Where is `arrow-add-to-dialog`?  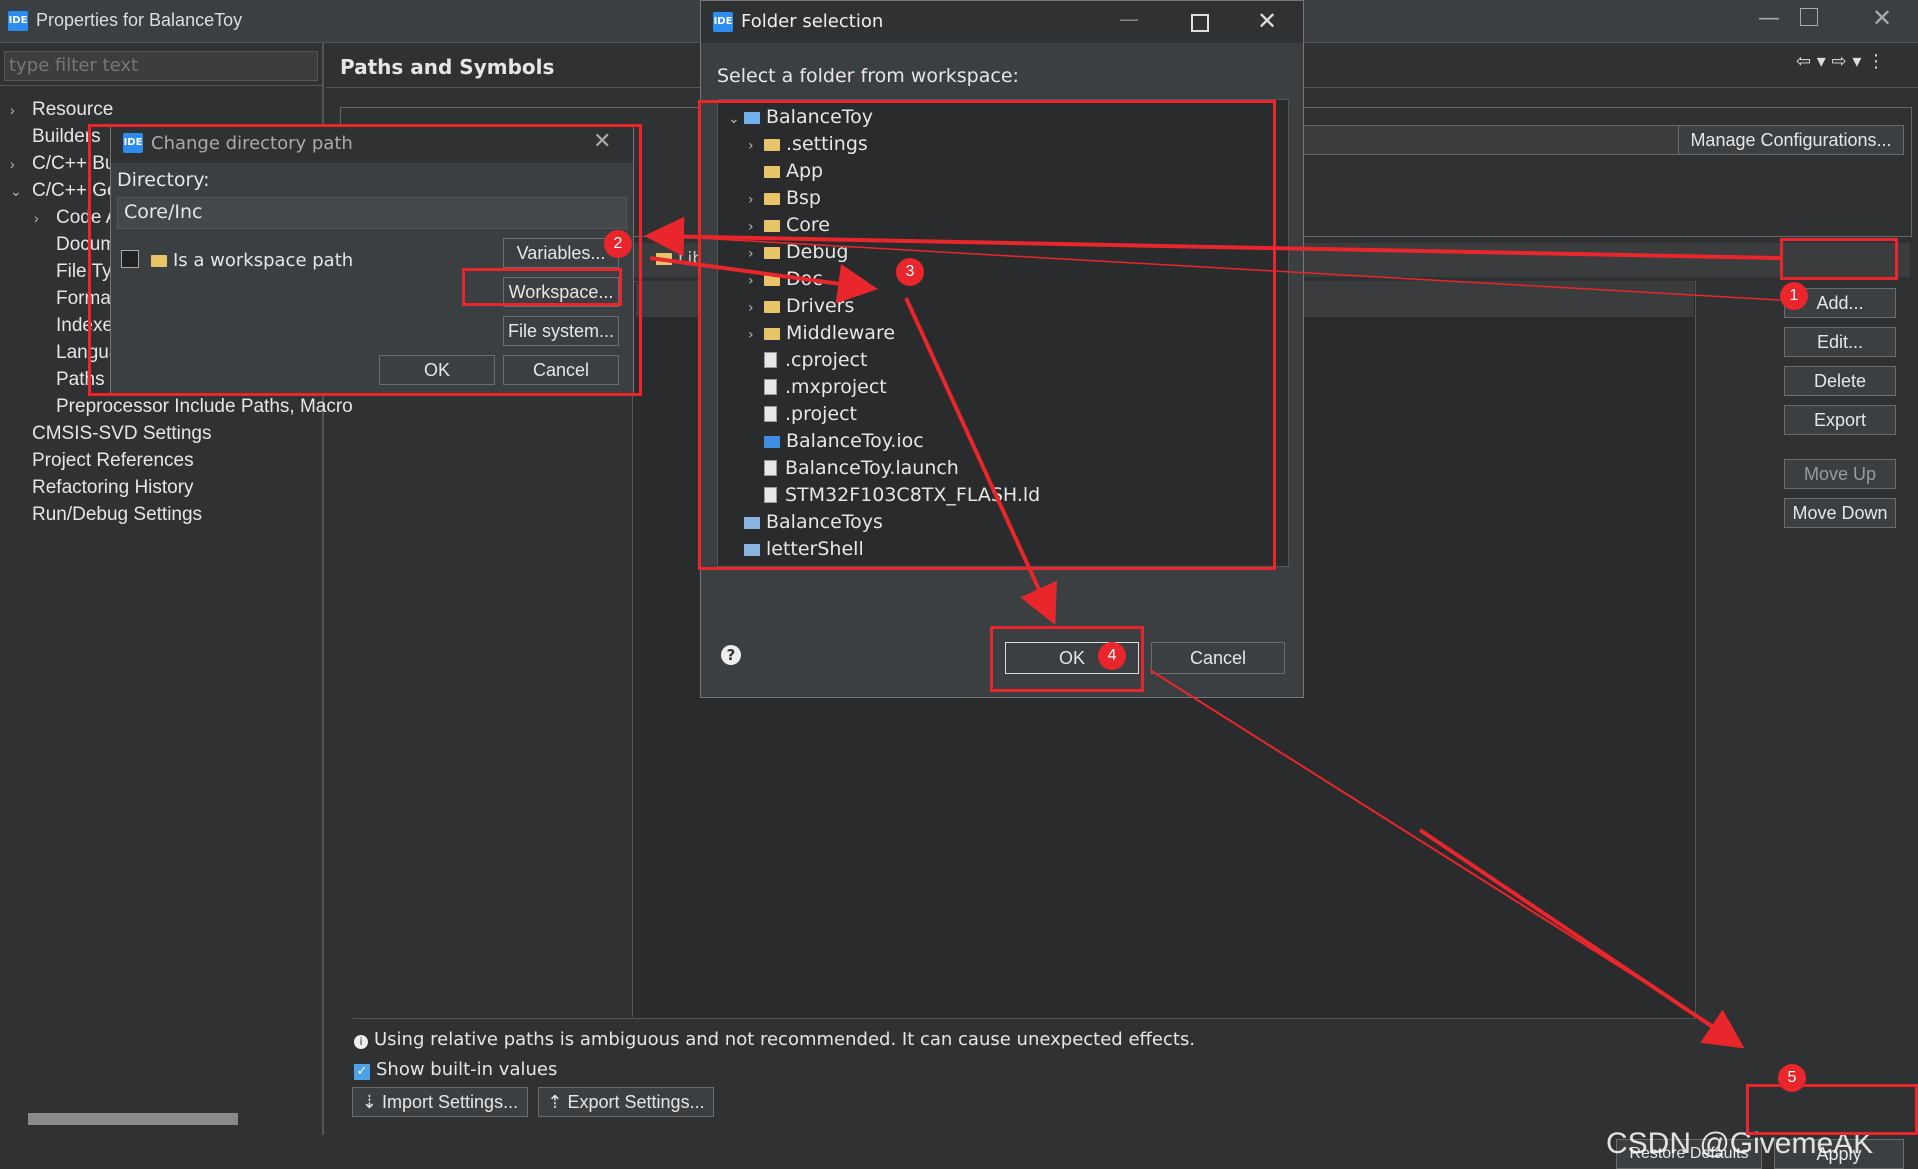
arrow-add-to-dialog is located at coordinates (1212, 238).